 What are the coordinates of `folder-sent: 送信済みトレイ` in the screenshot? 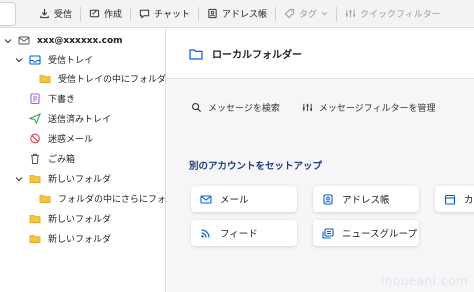 It's located at (83, 118).